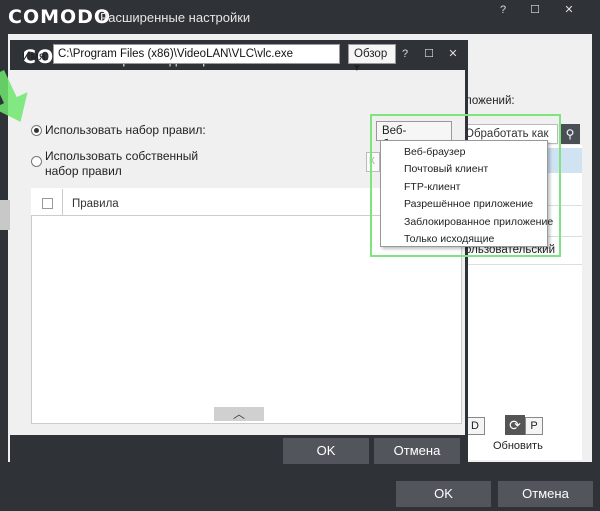 This screenshot has height=511, width=600. I want to click on row-divider, so click(522, 264).